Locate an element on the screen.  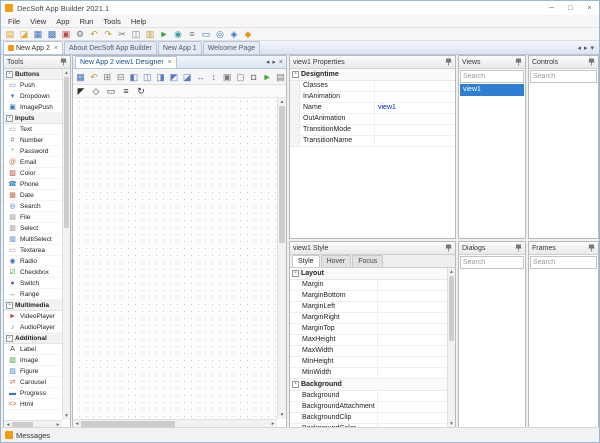
tool-item: ☑ Checkbox is located at coordinates (33, 272).